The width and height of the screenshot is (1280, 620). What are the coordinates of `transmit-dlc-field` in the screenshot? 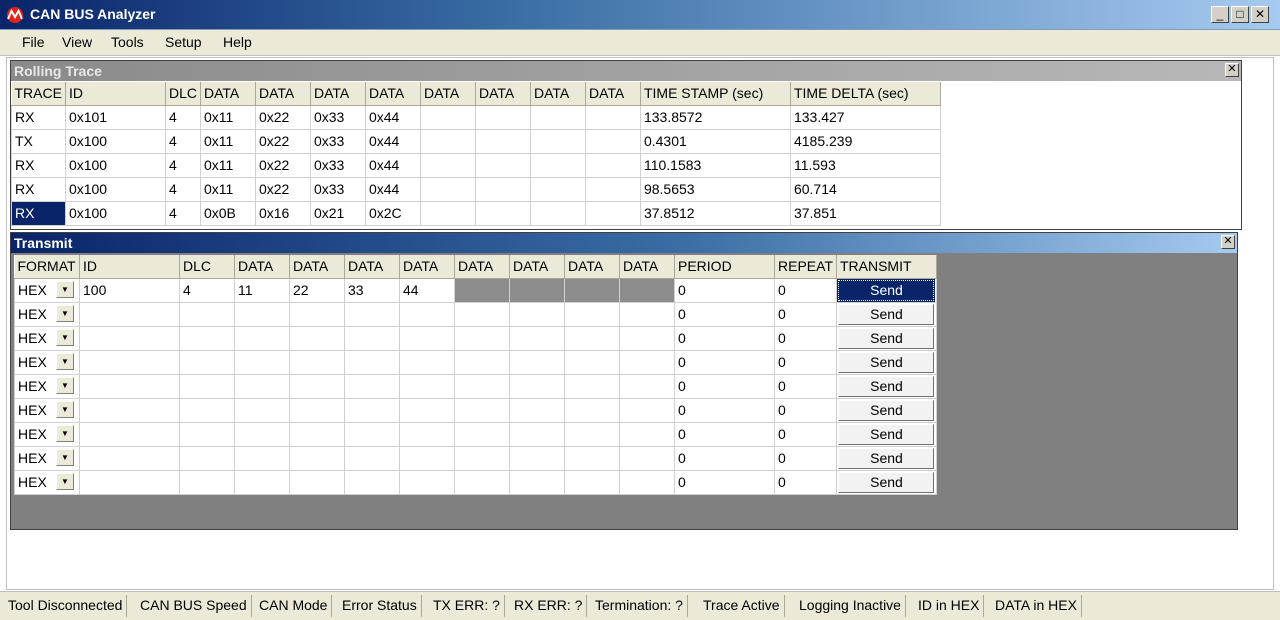 It's located at (207, 458).